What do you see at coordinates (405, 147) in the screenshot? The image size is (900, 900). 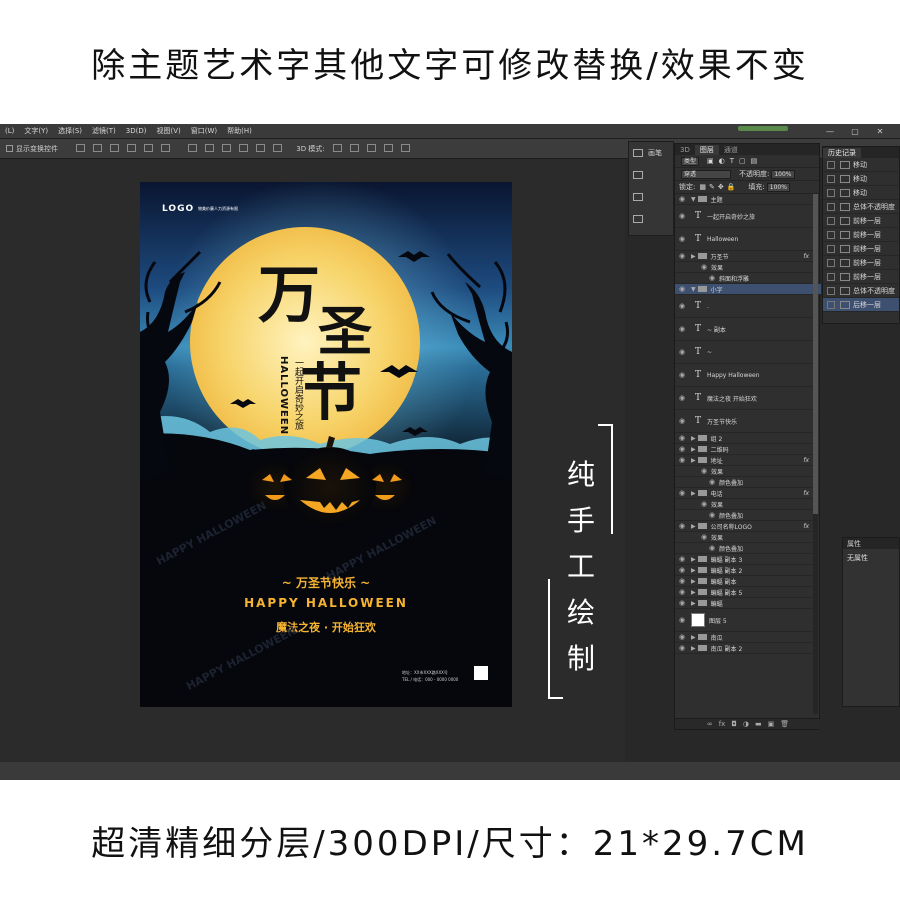 I see `3d-scale-icon` at bounding box center [405, 147].